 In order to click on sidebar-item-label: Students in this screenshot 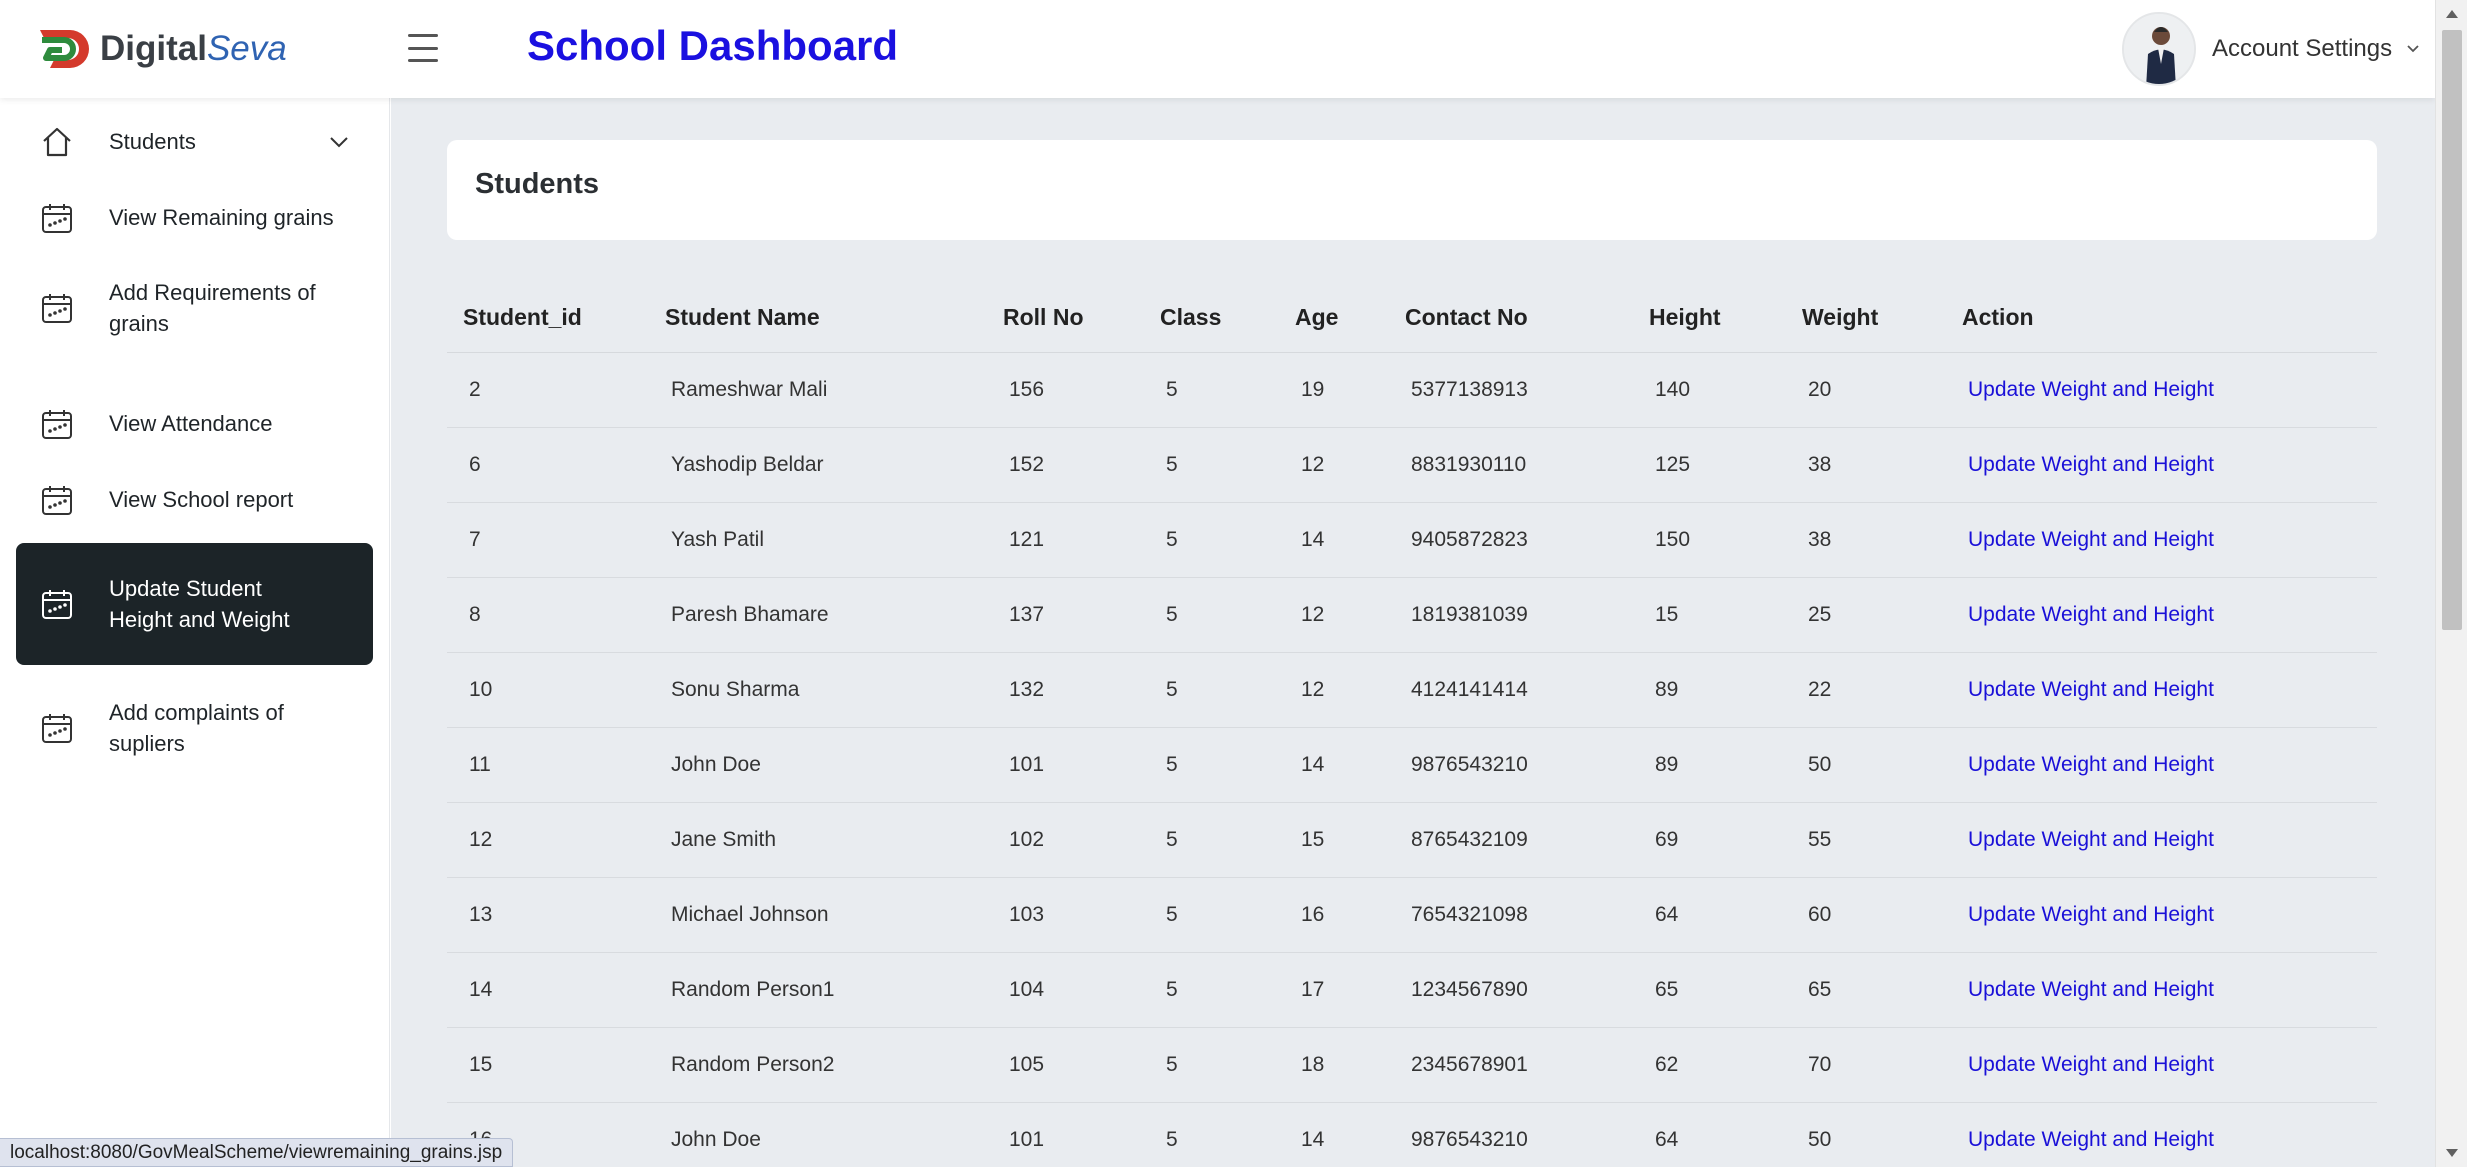, I will do `click(152, 141)`.